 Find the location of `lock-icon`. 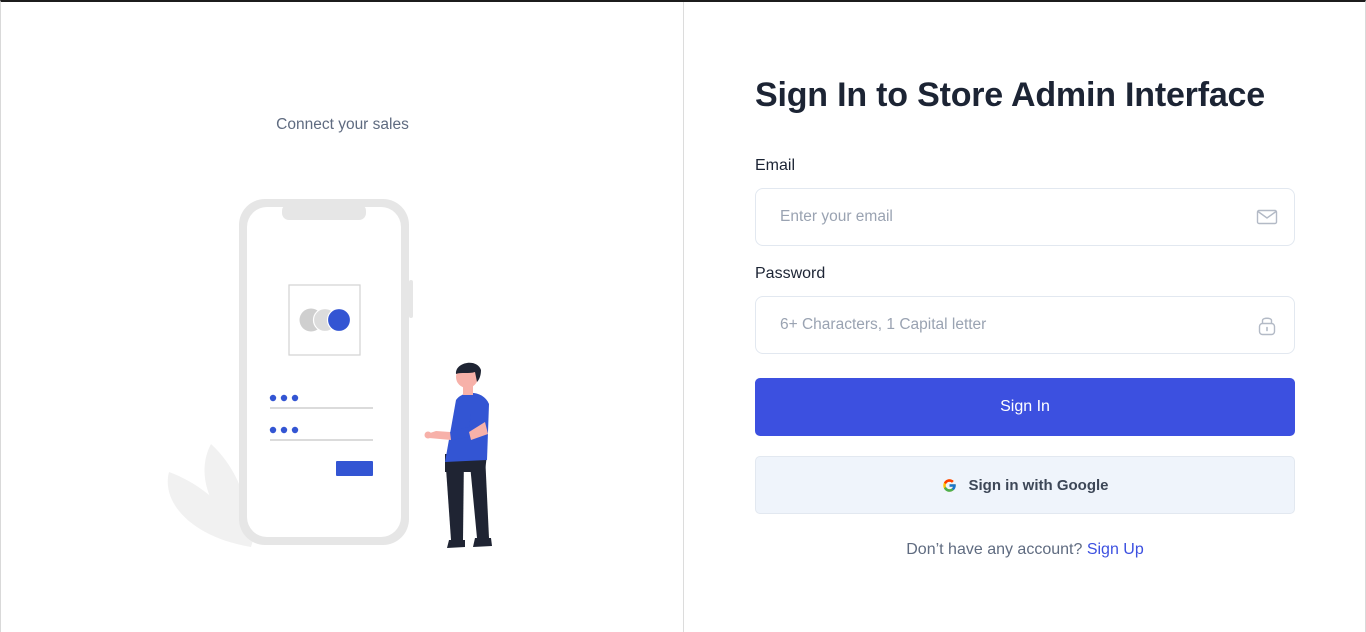

lock-icon is located at coordinates (1267, 326).